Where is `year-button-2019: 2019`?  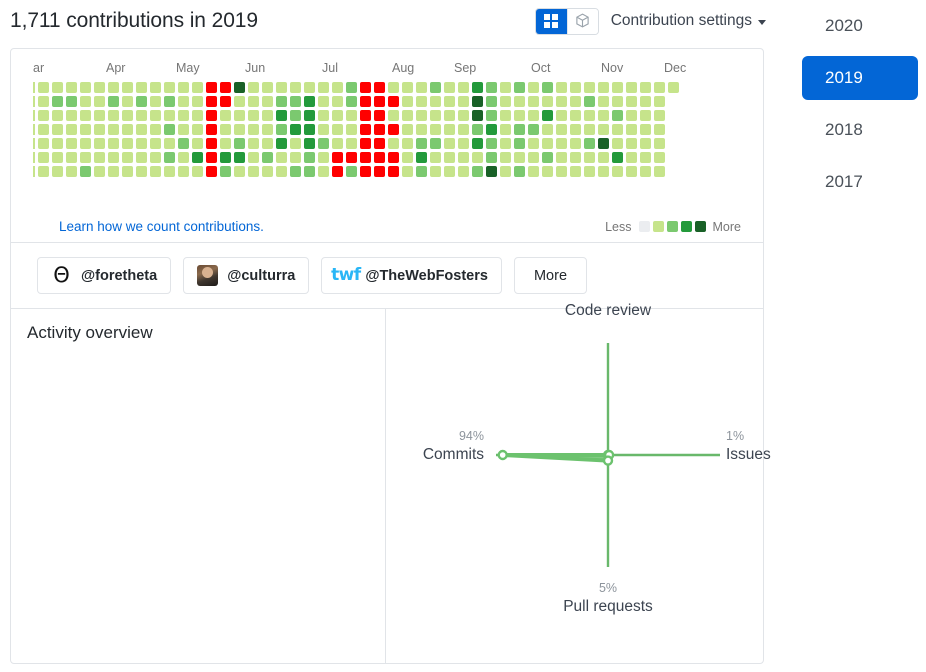
year-button-2019: 2019 is located at coordinates (860, 78).